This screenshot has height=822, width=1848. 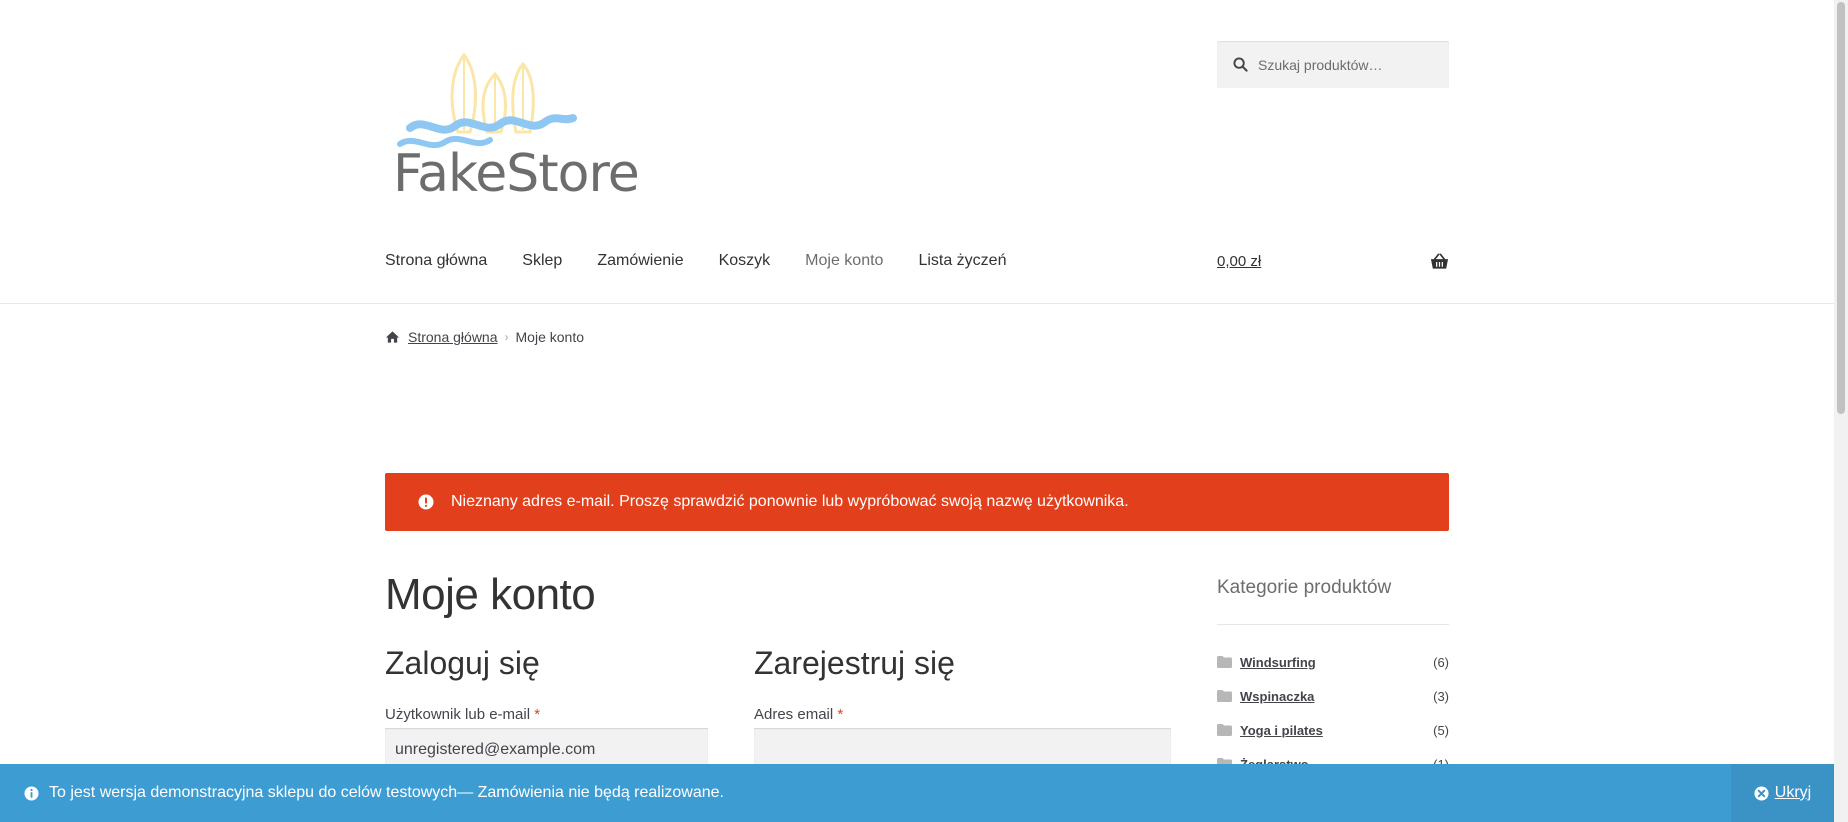 I want to click on category-item: Wspinaczka (3), so click(x=1333, y=696).